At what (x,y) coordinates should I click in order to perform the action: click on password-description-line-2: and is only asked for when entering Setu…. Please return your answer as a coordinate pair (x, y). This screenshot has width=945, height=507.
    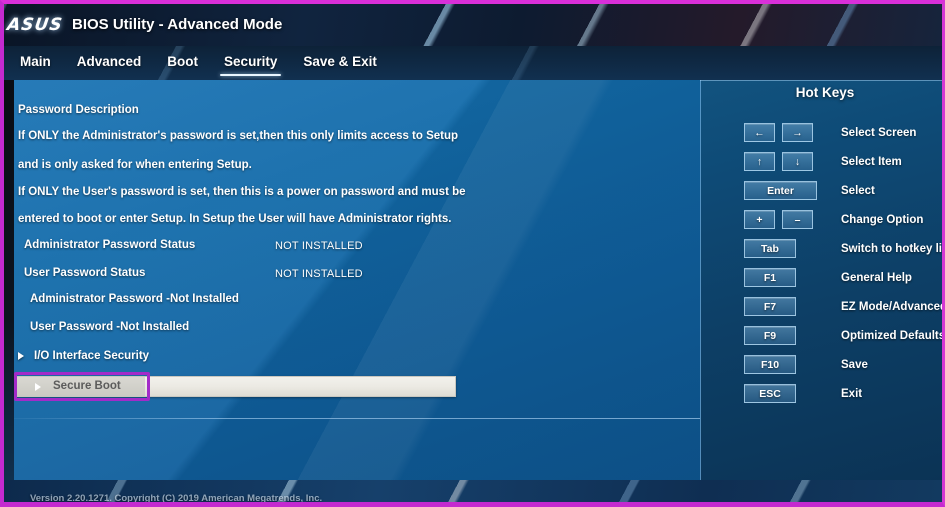
    Looking at the image, I should click on (135, 165).